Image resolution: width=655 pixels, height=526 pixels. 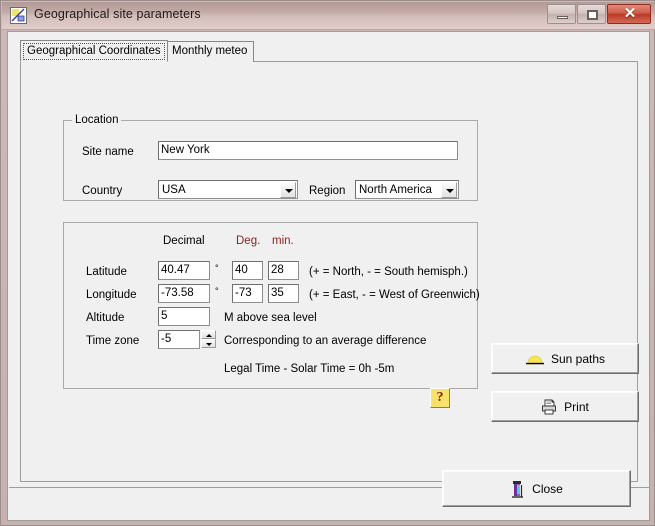 I want to click on print-button: Print, so click(x=565, y=406).